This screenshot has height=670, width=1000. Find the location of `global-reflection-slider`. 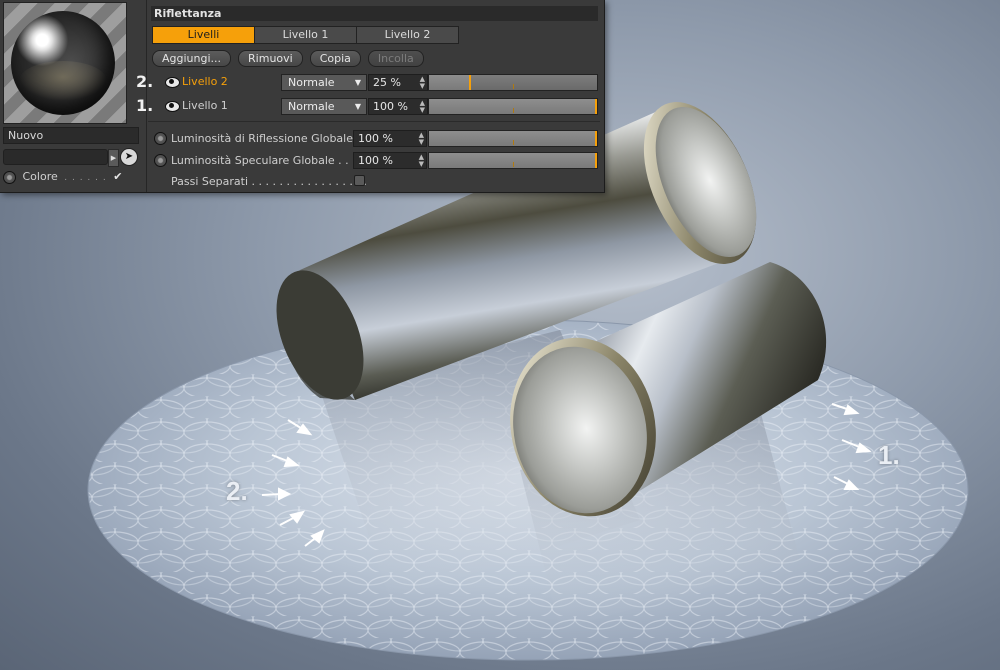

global-reflection-slider is located at coordinates (513, 138).